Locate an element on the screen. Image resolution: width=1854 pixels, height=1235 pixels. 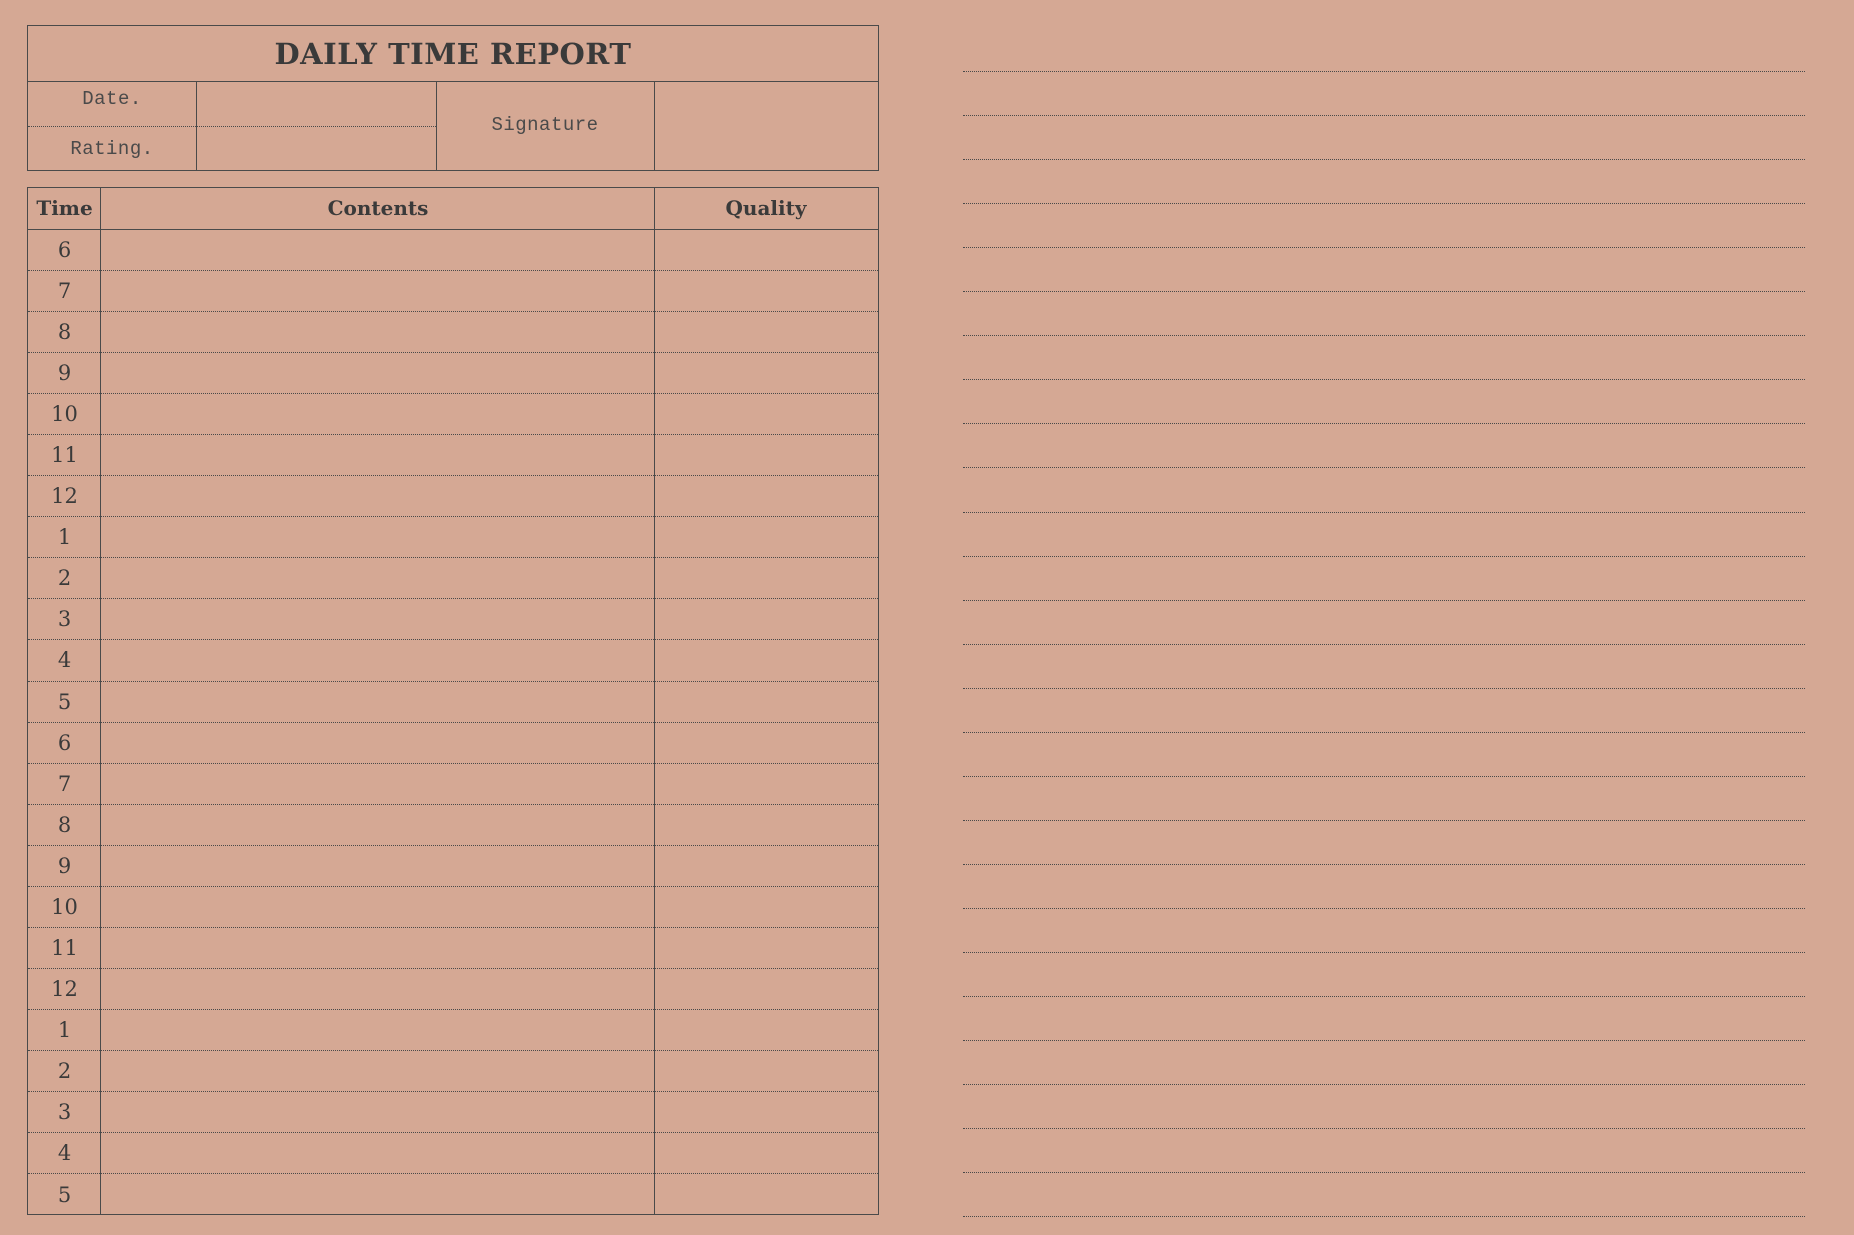
signature-label: Signature is located at coordinates (545, 125).